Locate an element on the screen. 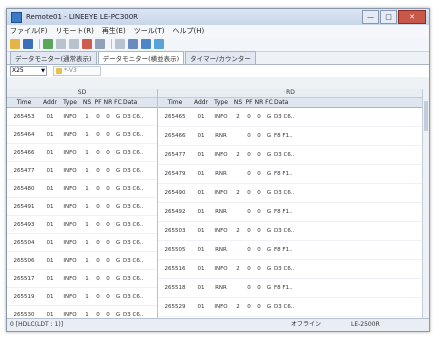  protocol-select: X25 ▼ is located at coordinates (28, 71).